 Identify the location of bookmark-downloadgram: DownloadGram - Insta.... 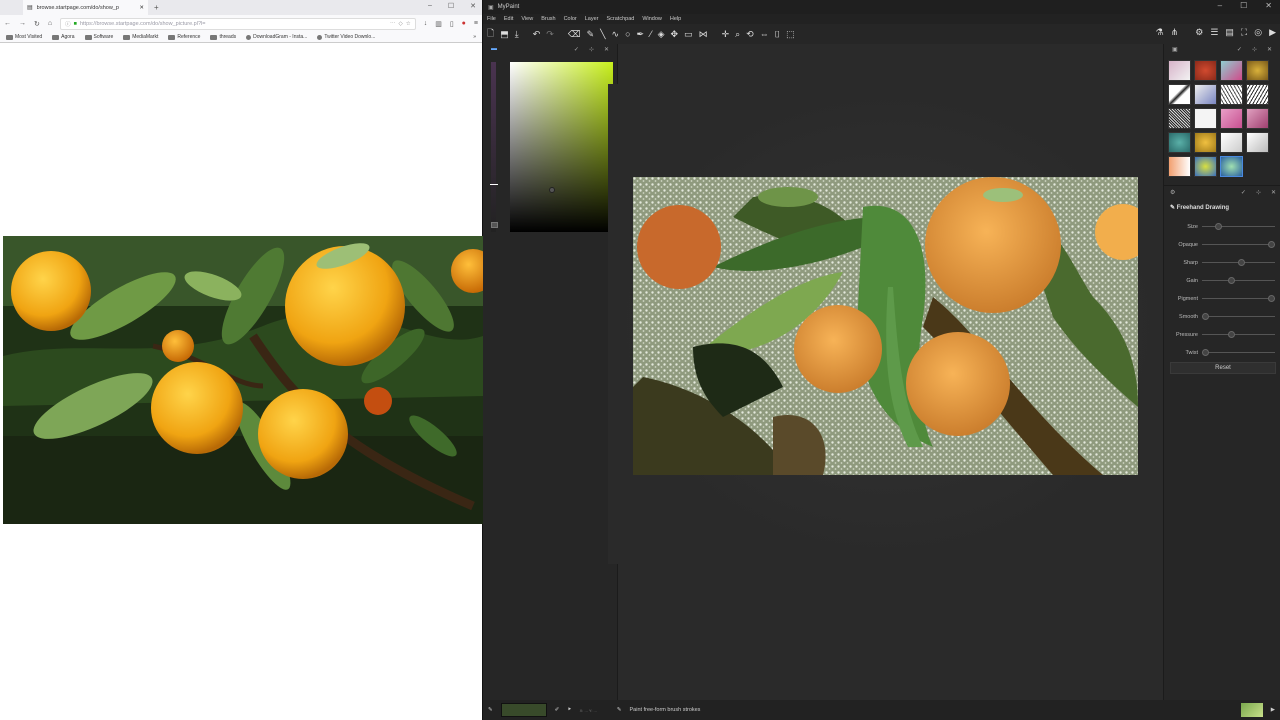
(276, 37).